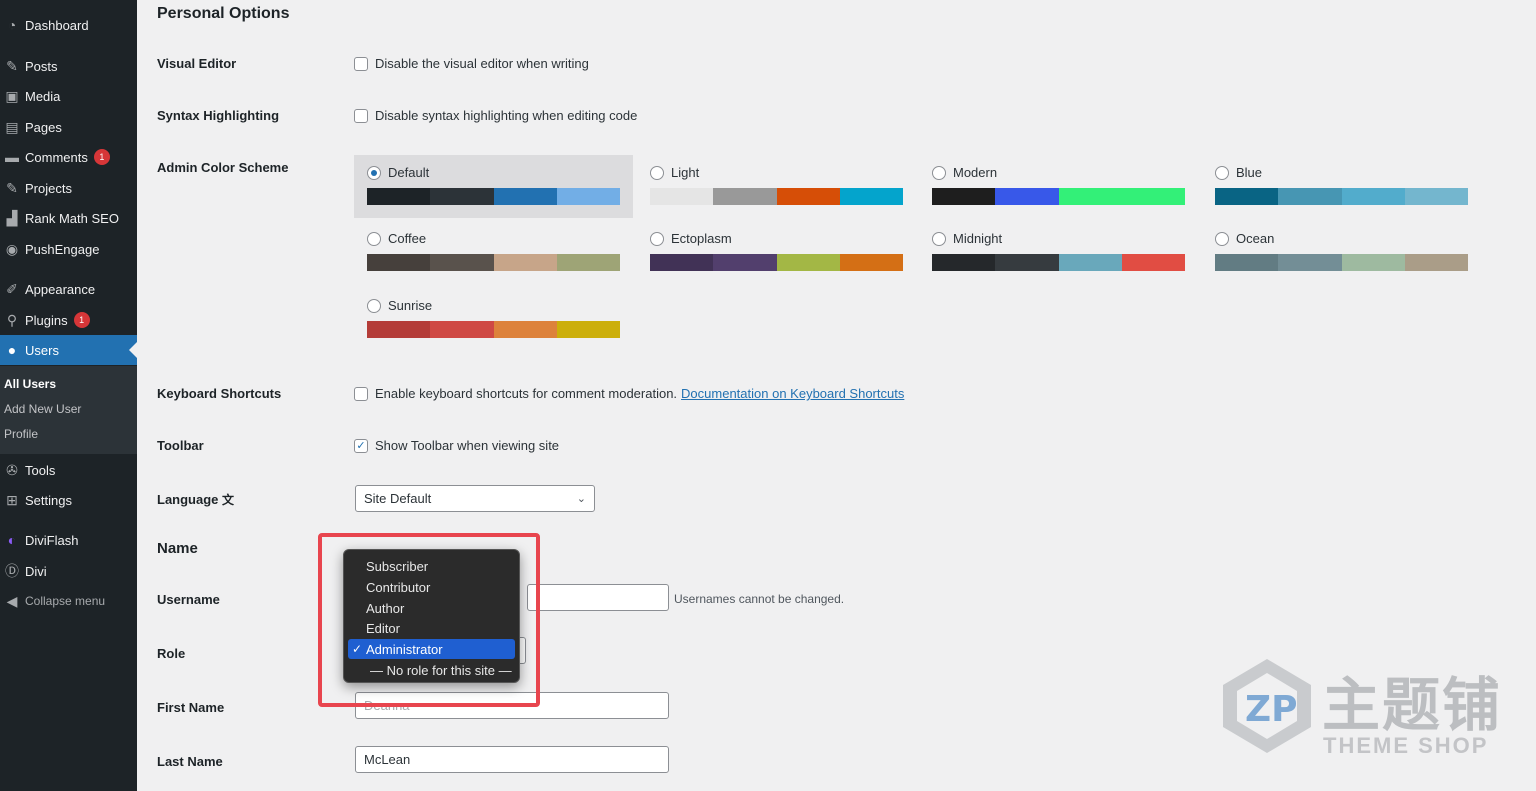  I want to click on role-option-contributor: Contributor, so click(431, 587).